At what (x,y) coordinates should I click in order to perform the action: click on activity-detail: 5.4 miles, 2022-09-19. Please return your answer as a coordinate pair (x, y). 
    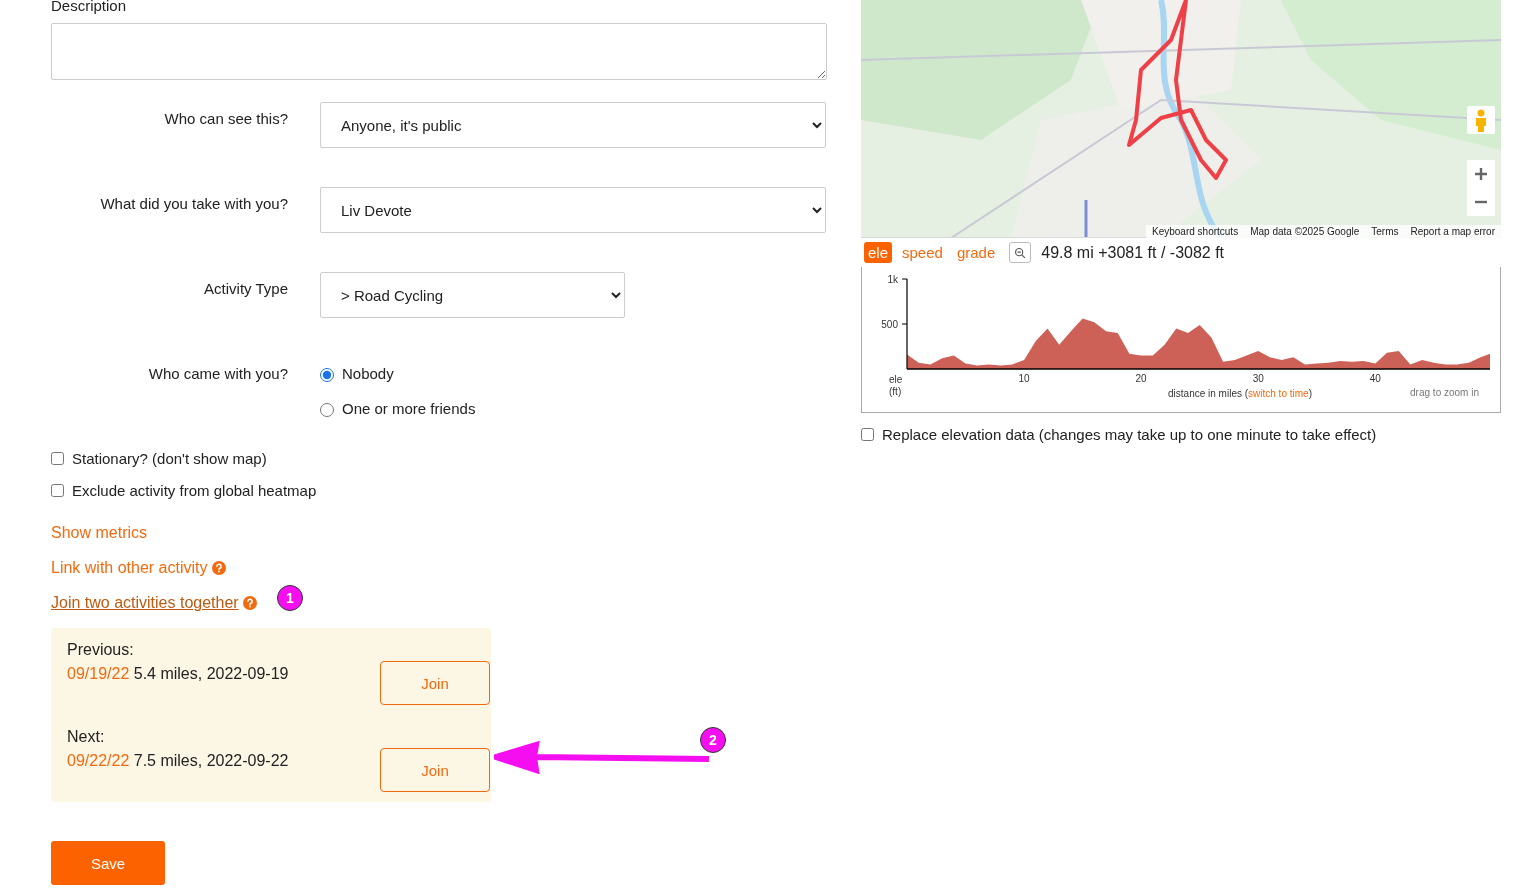
    Looking at the image, I should click on (210, 673).